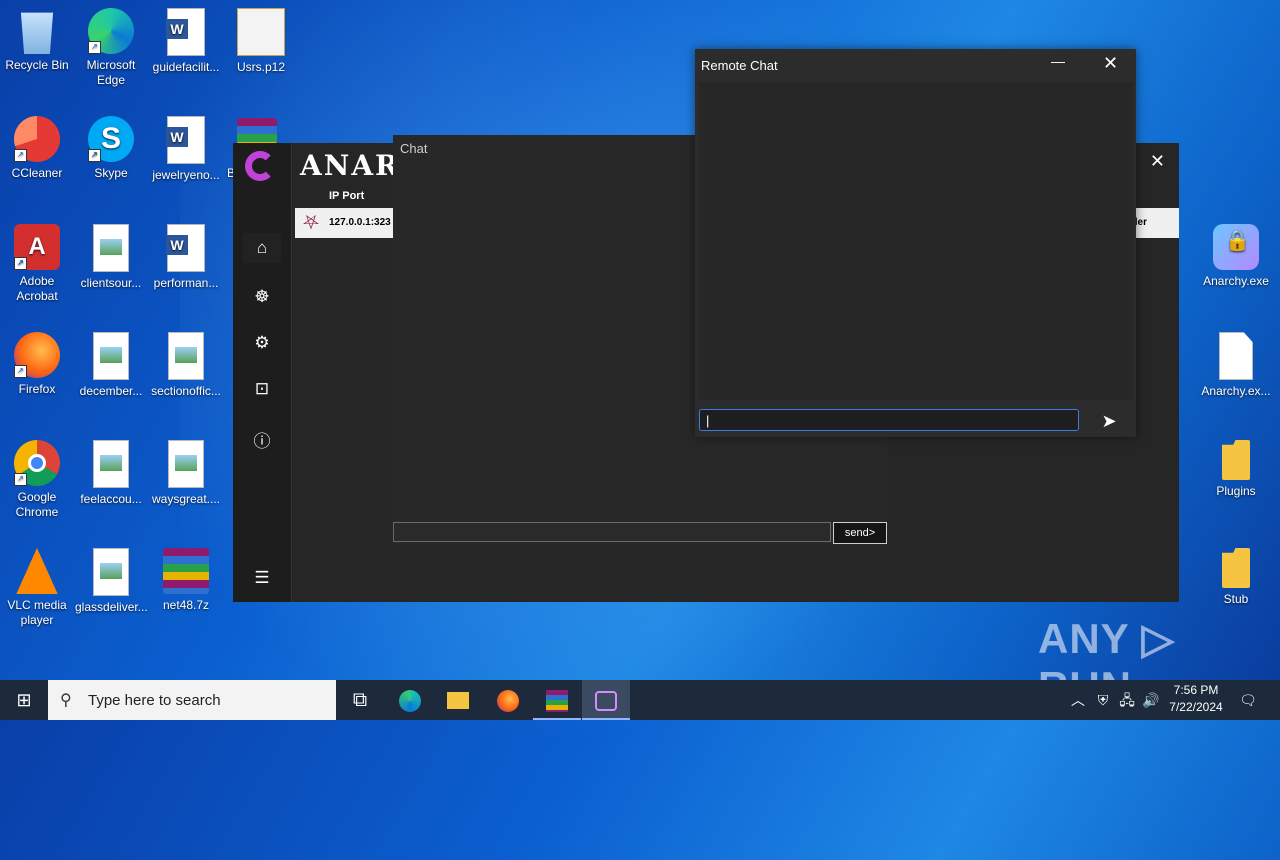 Image resolution: width=1280 pixels, height=860 pixels. Describe the element at coordinates (37, 389) in the screenshot. I see `desktop-icon-label: Firefox` at that location.